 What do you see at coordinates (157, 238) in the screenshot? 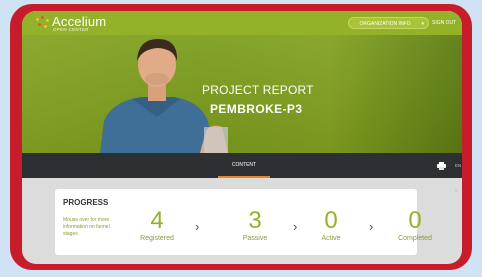
I see `stage-label: Registered` at bounding box center [157, 238].